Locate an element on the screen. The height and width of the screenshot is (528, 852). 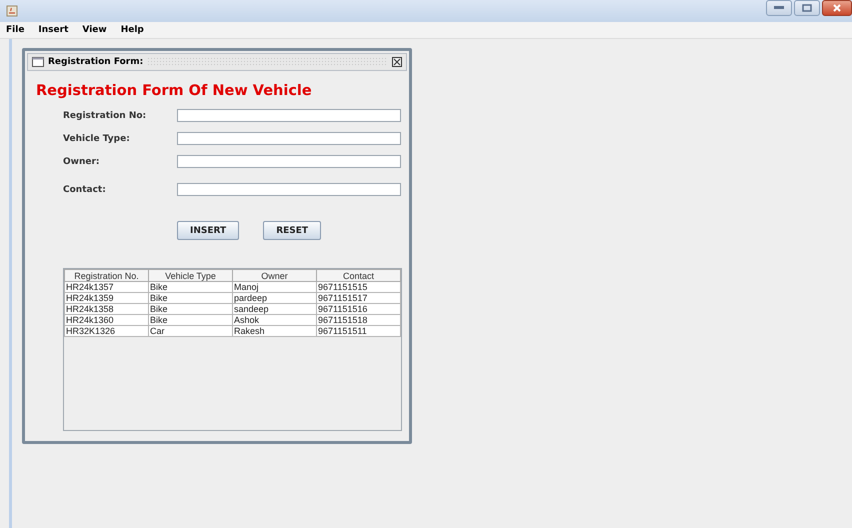
table-cell: HR24k1358 is located at coordinates (106, 309).